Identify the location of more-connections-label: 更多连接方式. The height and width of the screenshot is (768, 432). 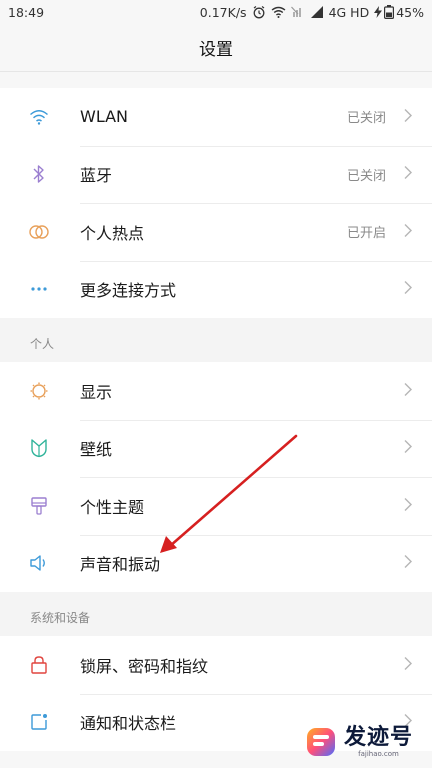
(128, 291).